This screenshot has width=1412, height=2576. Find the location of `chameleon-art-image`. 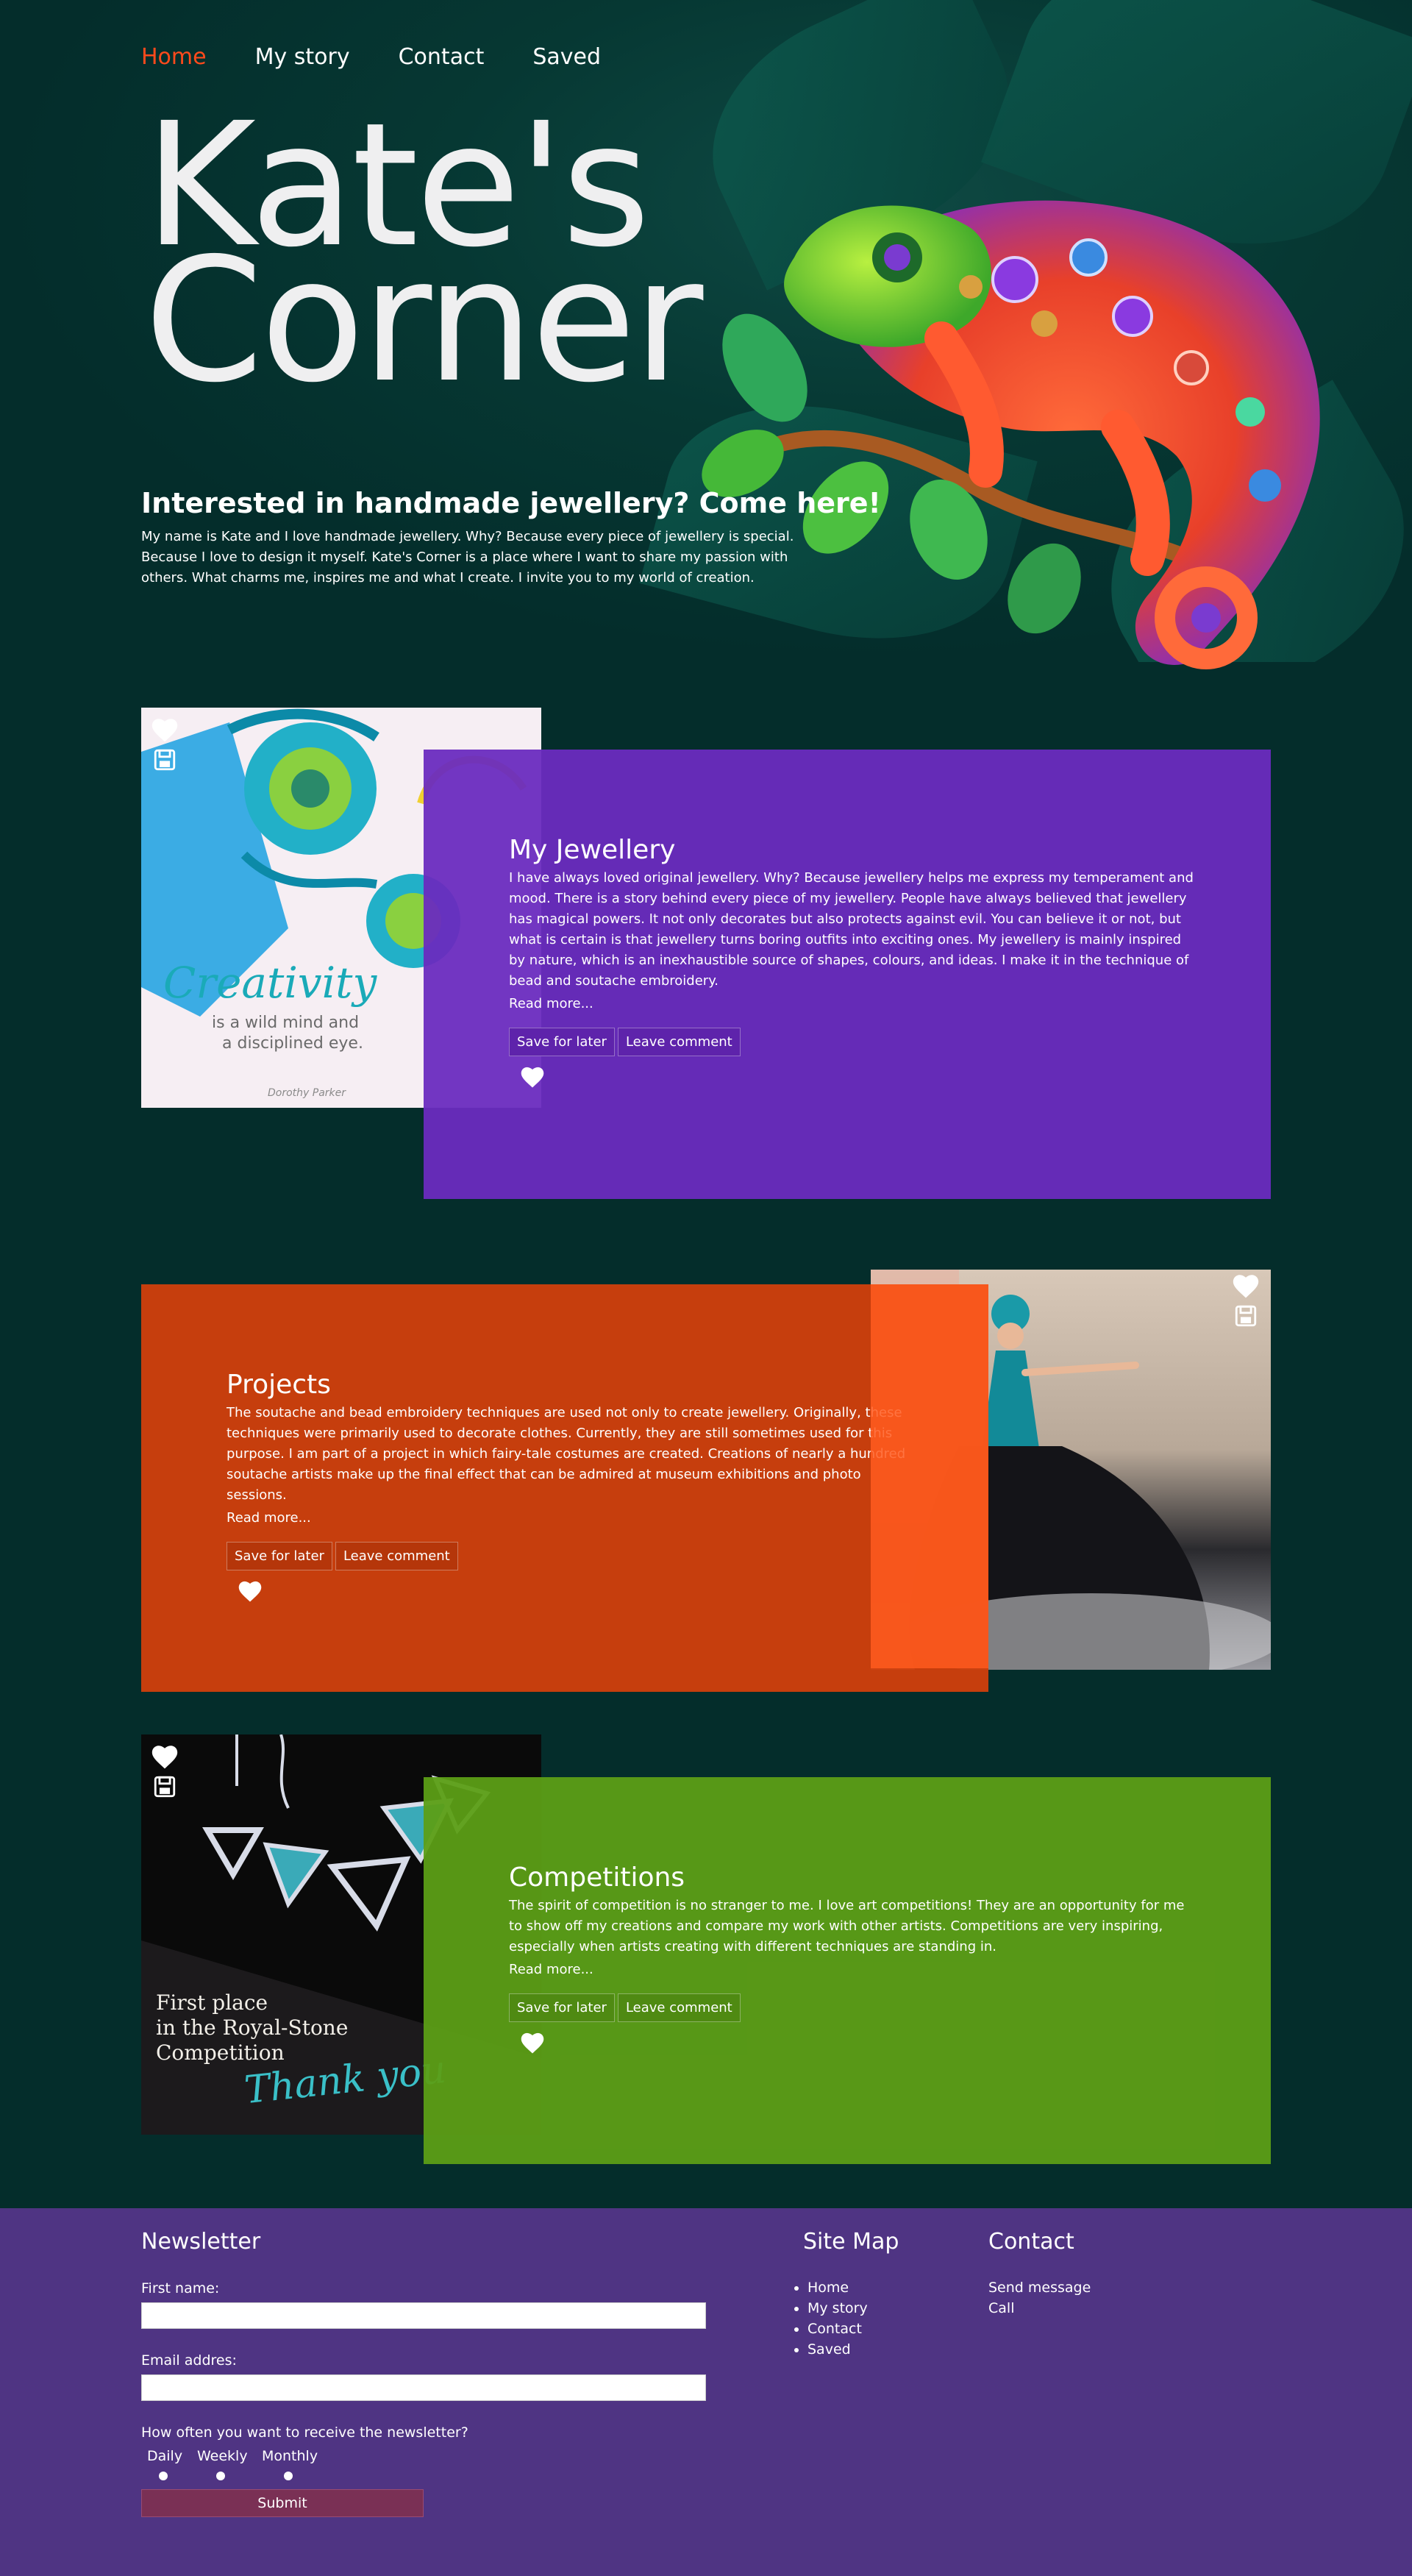

chameleon-art-image is located at coordinates (1011, 434).